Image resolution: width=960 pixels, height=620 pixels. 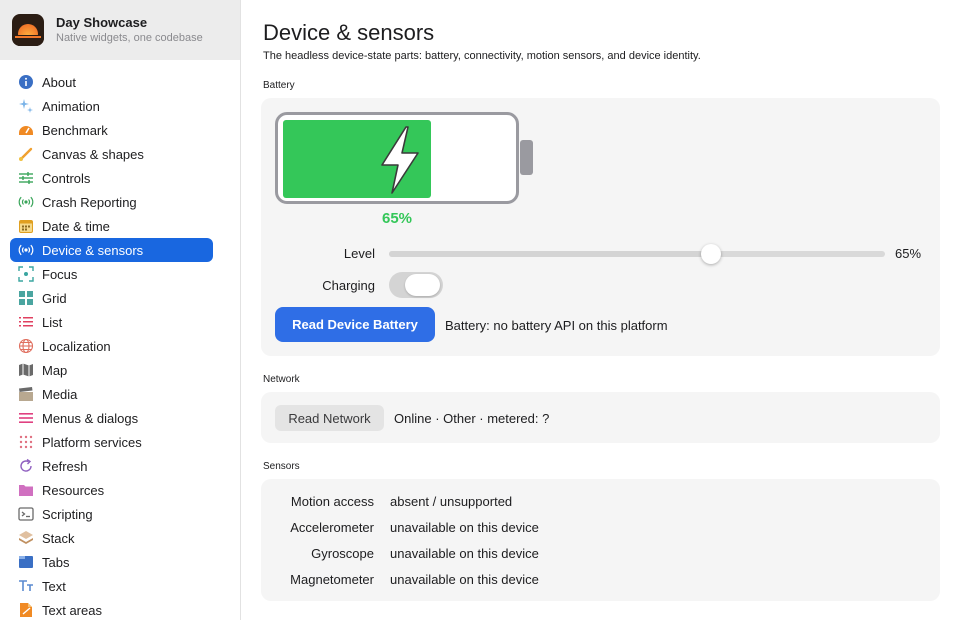 I want to click on gyroscope-value: unavailable on this device, so click(x=464, y=553).